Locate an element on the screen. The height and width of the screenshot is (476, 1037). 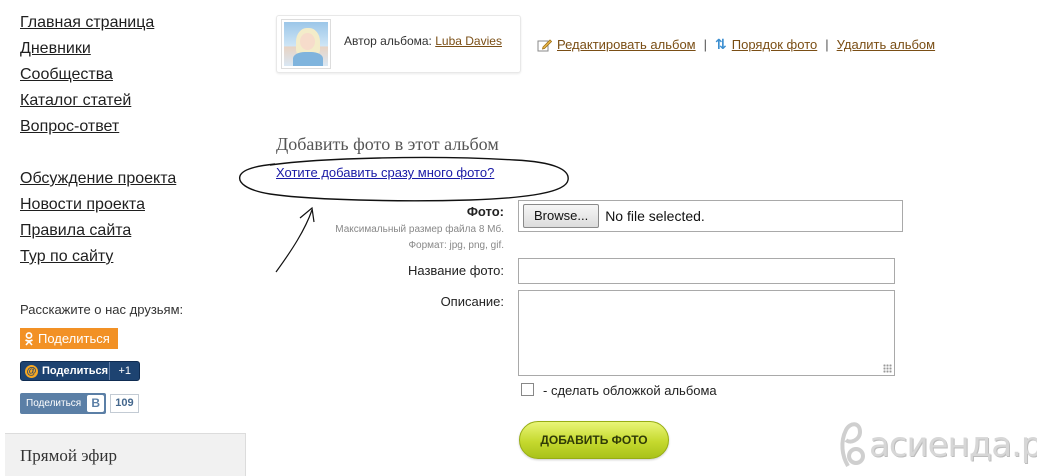
odnoklassniki-share-button: Поделиться 125 is located at coordinates (69, 338).